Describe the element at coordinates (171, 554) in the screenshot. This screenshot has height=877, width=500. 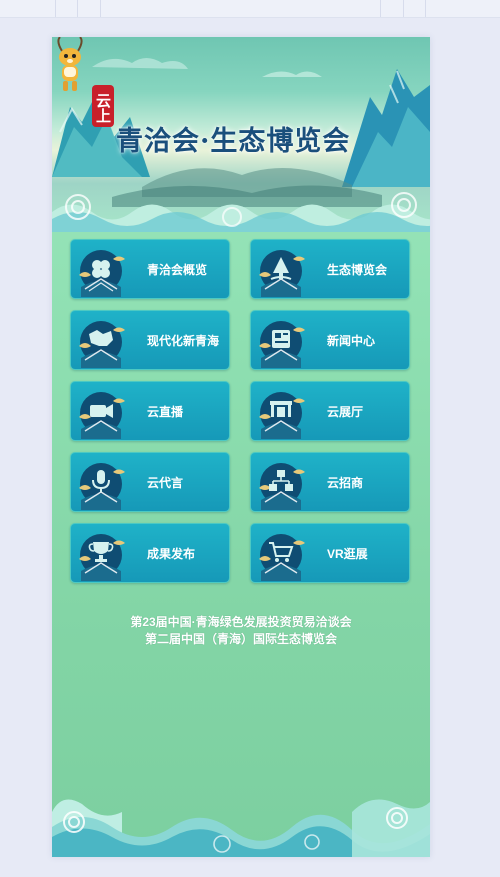
I see `menu-label: 成果发布` at that location.